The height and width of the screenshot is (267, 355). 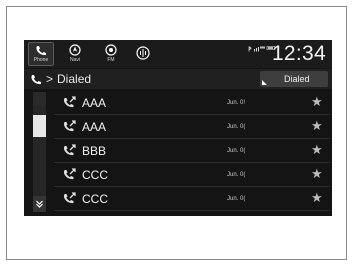 I want to click on audio-source-icon, so click(x=143, y=53).